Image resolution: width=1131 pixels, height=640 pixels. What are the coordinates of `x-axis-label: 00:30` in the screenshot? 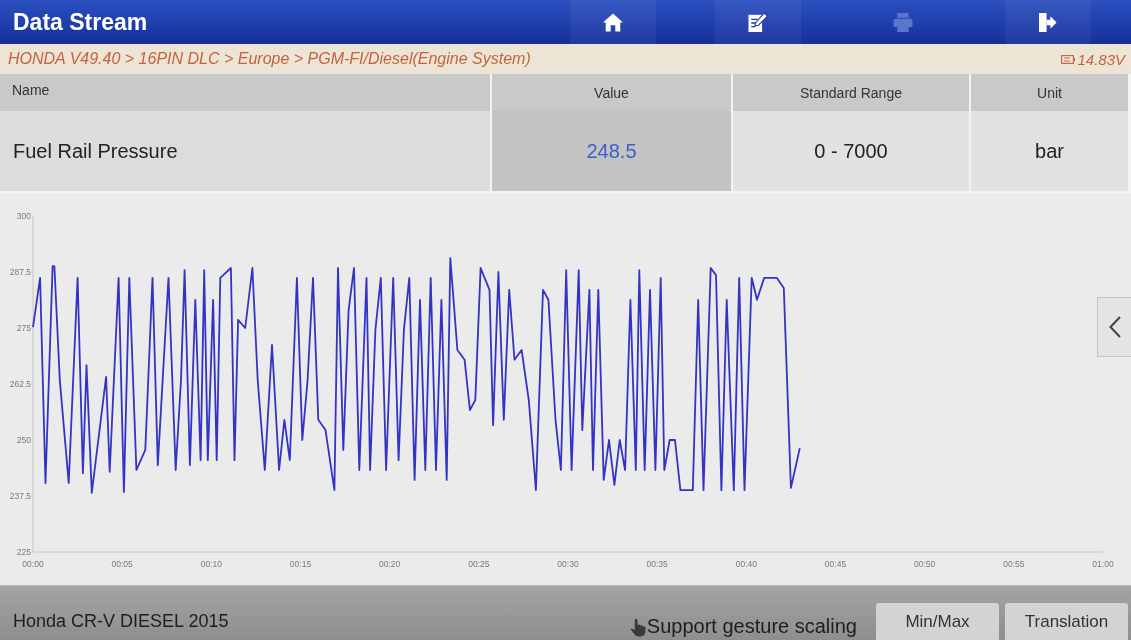 It's located at (568, 564).